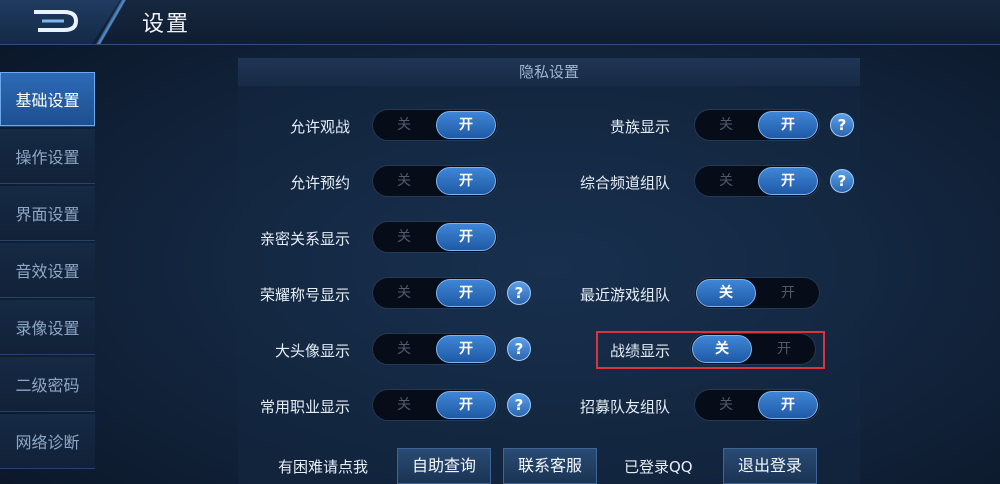 This screenshot has height=484, width=1000. I want to click on logout-button: 退出登录, so click(770, 466).